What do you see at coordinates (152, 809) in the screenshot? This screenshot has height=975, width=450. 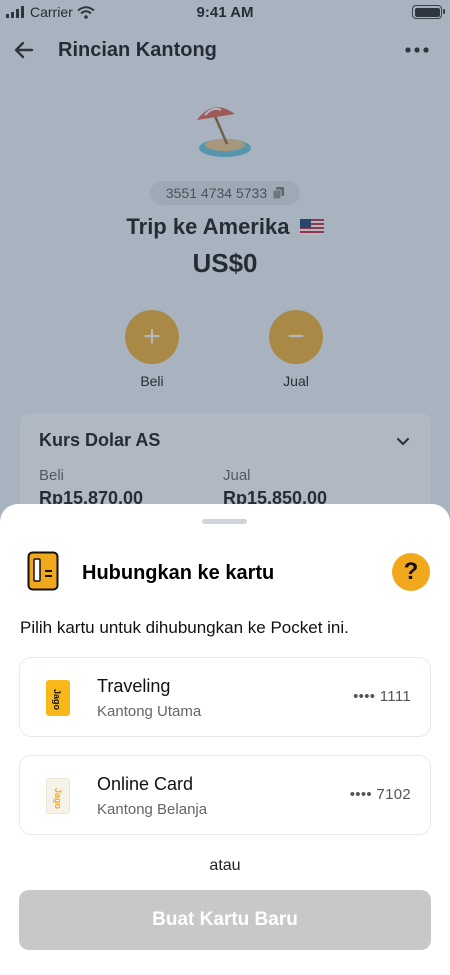 I see `card-pocket: Kantong Belanja` at bounding box center [152, 809].